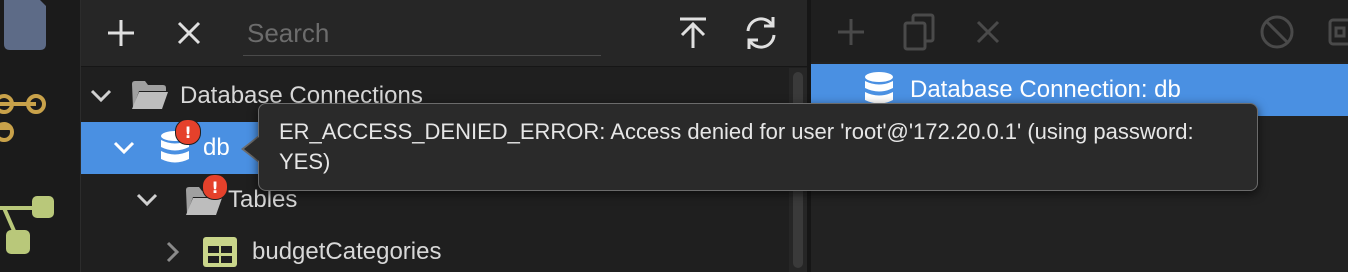  I want to click on upload-icon, so click(693, 32).